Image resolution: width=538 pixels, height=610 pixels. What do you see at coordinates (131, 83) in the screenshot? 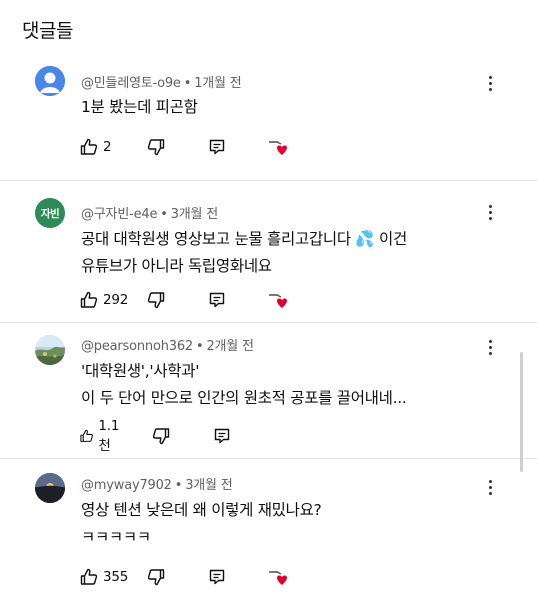
I see `comment-author: @민들레영토-o9e` at bounding box center [131, 83].